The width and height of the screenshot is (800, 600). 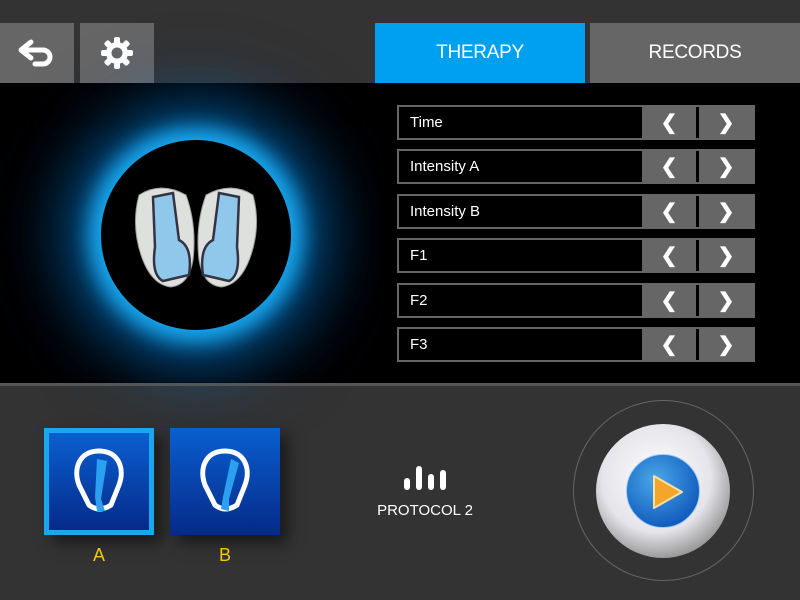 I want to click on electrode-image-frame, so click(x=196, y=235).